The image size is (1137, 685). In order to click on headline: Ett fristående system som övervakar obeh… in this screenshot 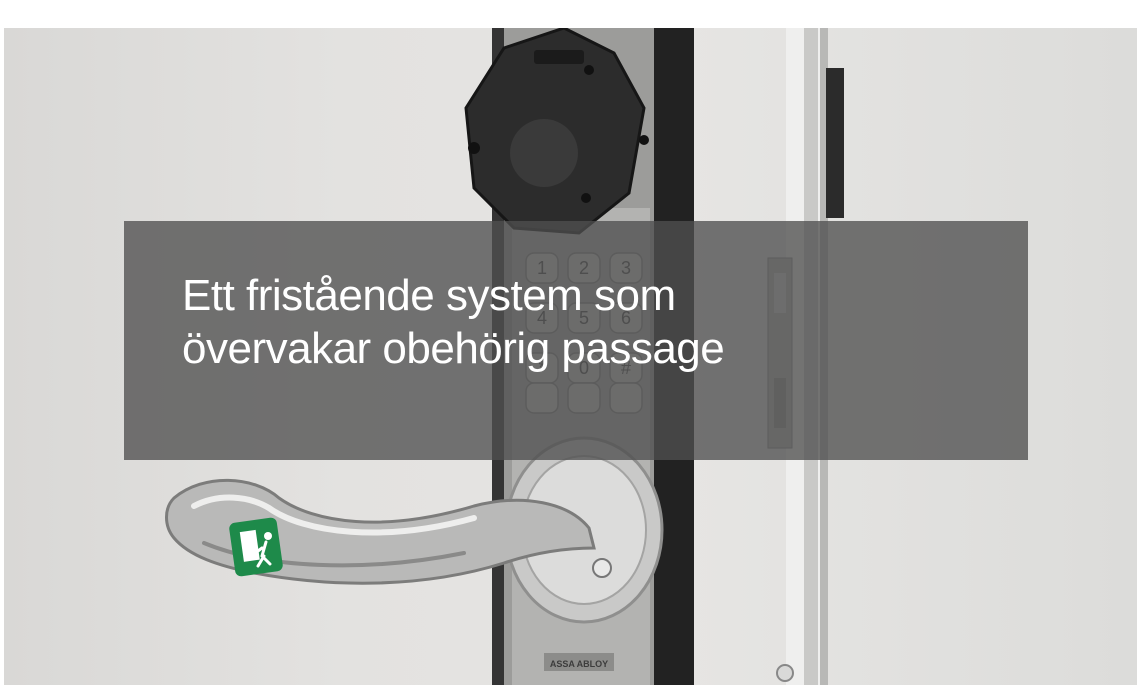, I will do `click(592, 322)`.